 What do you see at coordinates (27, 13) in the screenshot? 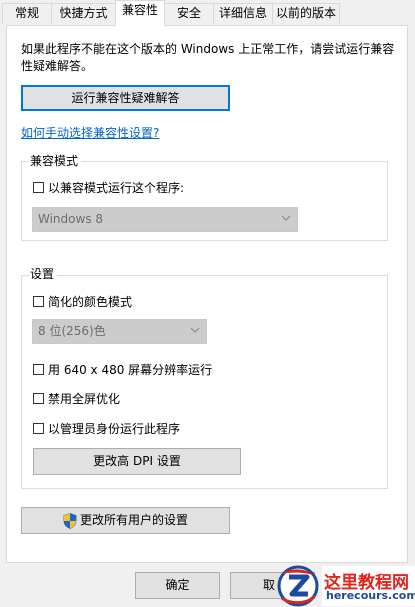
I see `tab-general: 常规` at bounding box center [27, 13].